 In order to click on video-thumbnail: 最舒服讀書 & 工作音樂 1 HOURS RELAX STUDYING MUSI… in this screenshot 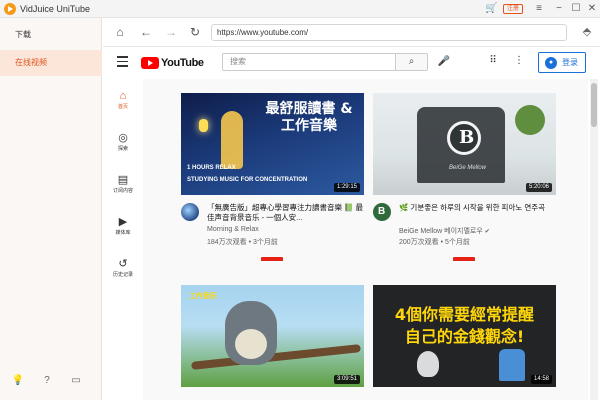, I will do `click(272, 144)`.